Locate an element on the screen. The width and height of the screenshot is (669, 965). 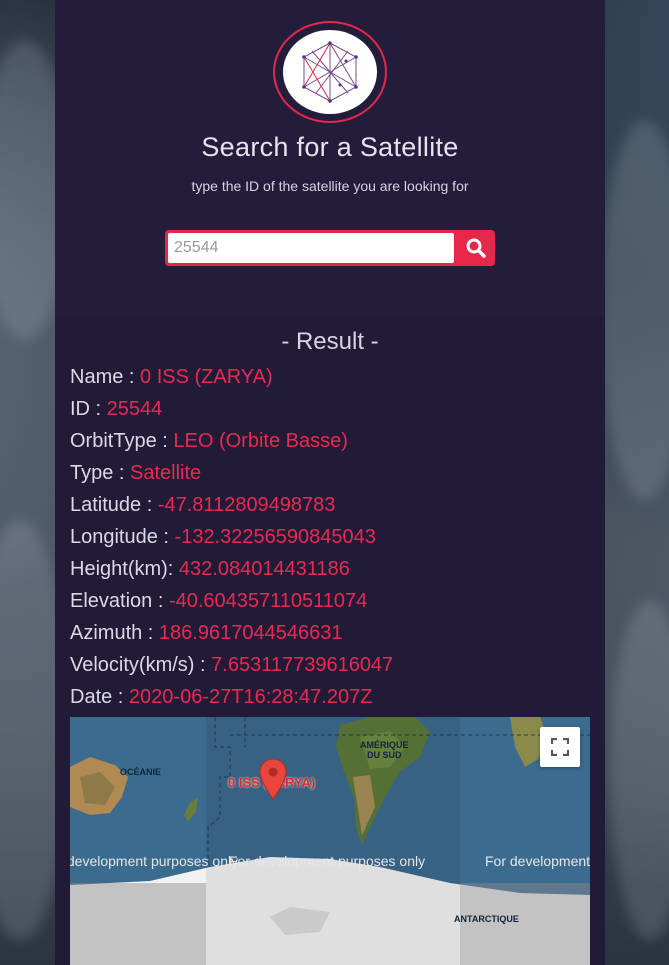
map-label-antarctique: ANTARCTIQUE is located at coordinates (486, 919).